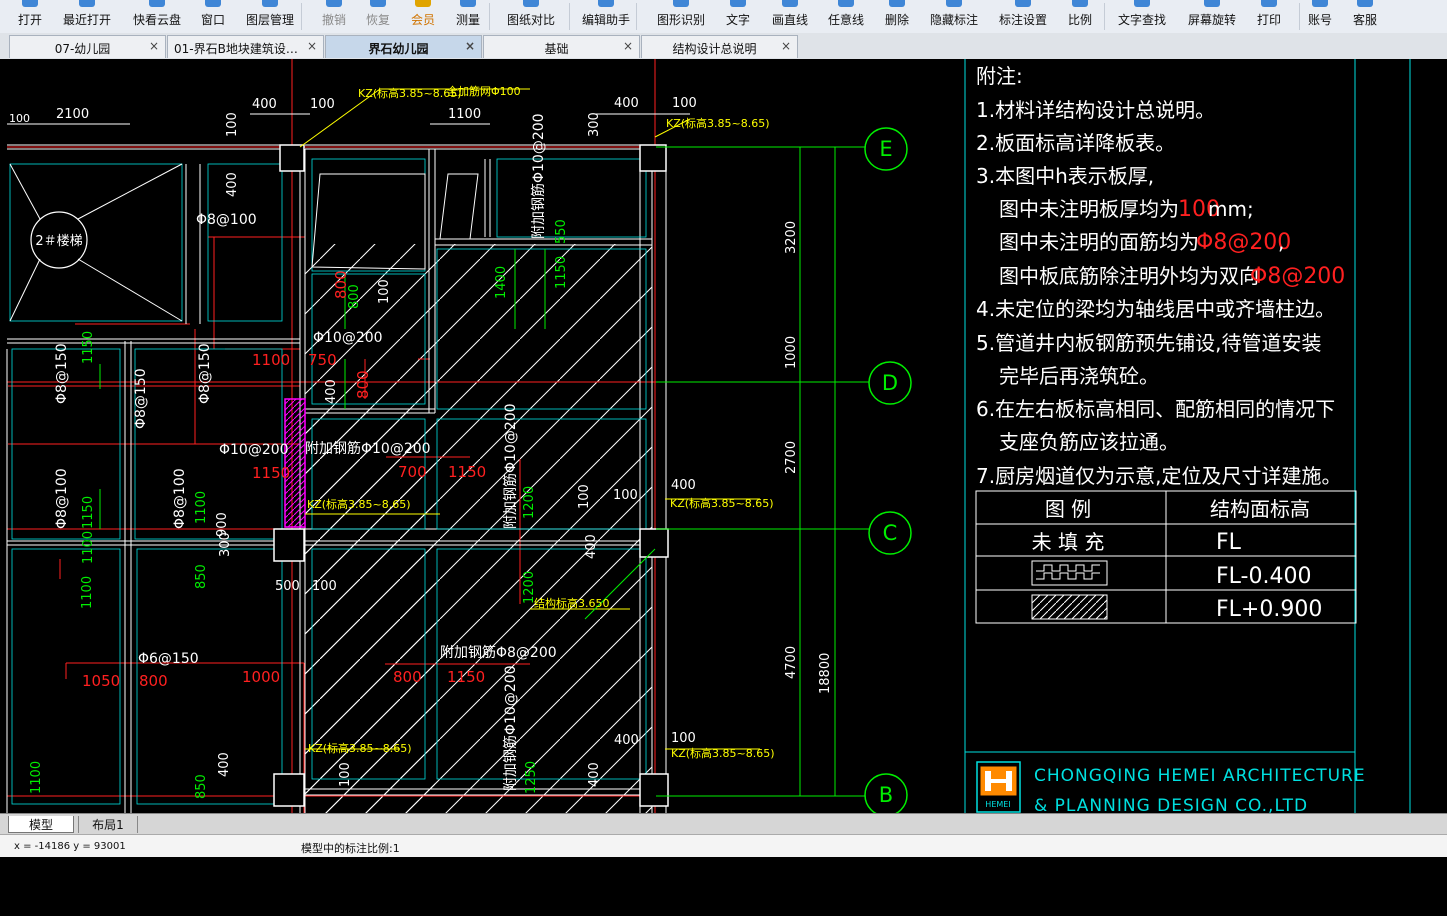 This screenshot has width=1447, height=916. Describe the element at coordinates (1269, 609) in the screenshot. I see `legend-value: FL+0.900` at that location.